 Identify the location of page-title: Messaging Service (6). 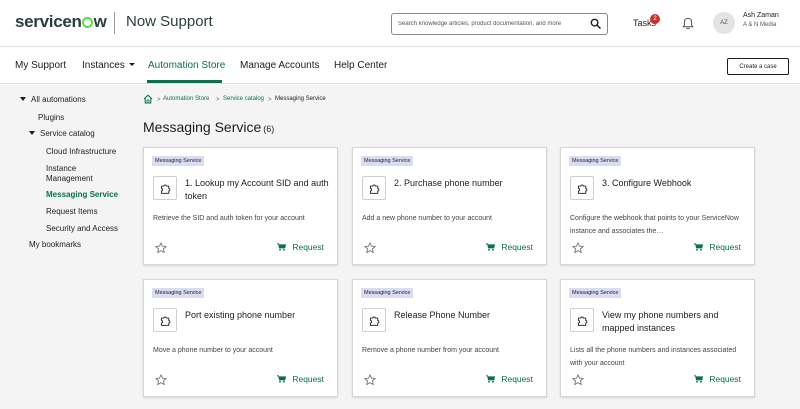
(208, 127).